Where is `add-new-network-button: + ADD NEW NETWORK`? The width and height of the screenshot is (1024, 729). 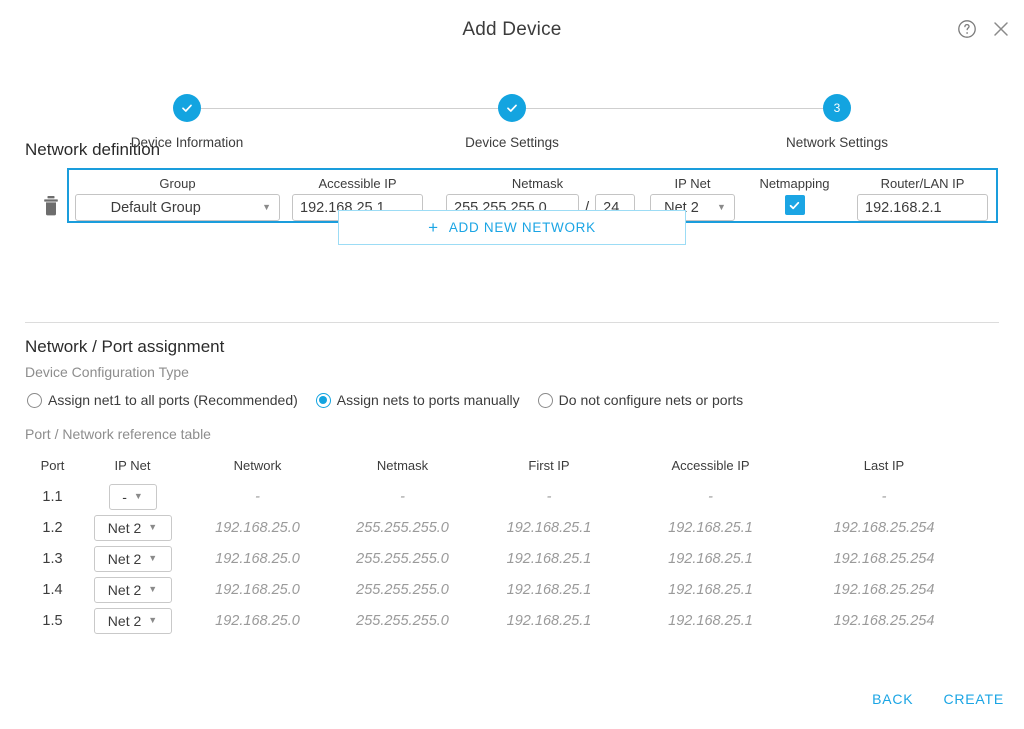
add-new-network-button: + ADD NEW NETWORK is located at coordinates (512, 227).